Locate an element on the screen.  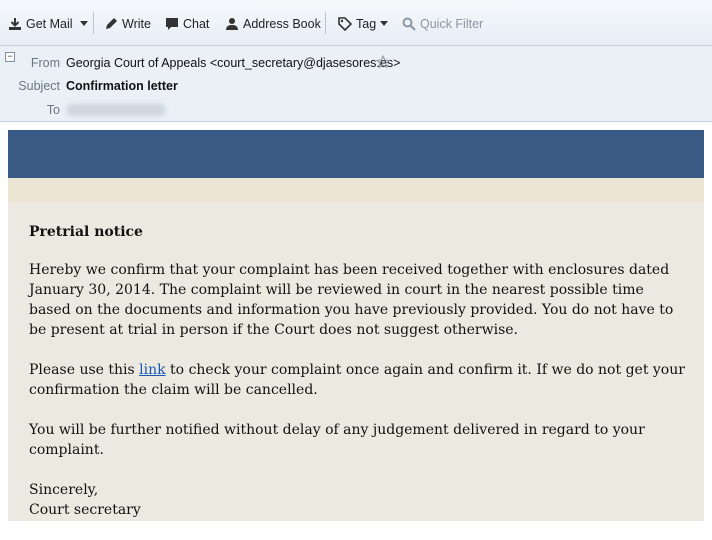
subject-label: Subject is located at coordinates (39, 86).